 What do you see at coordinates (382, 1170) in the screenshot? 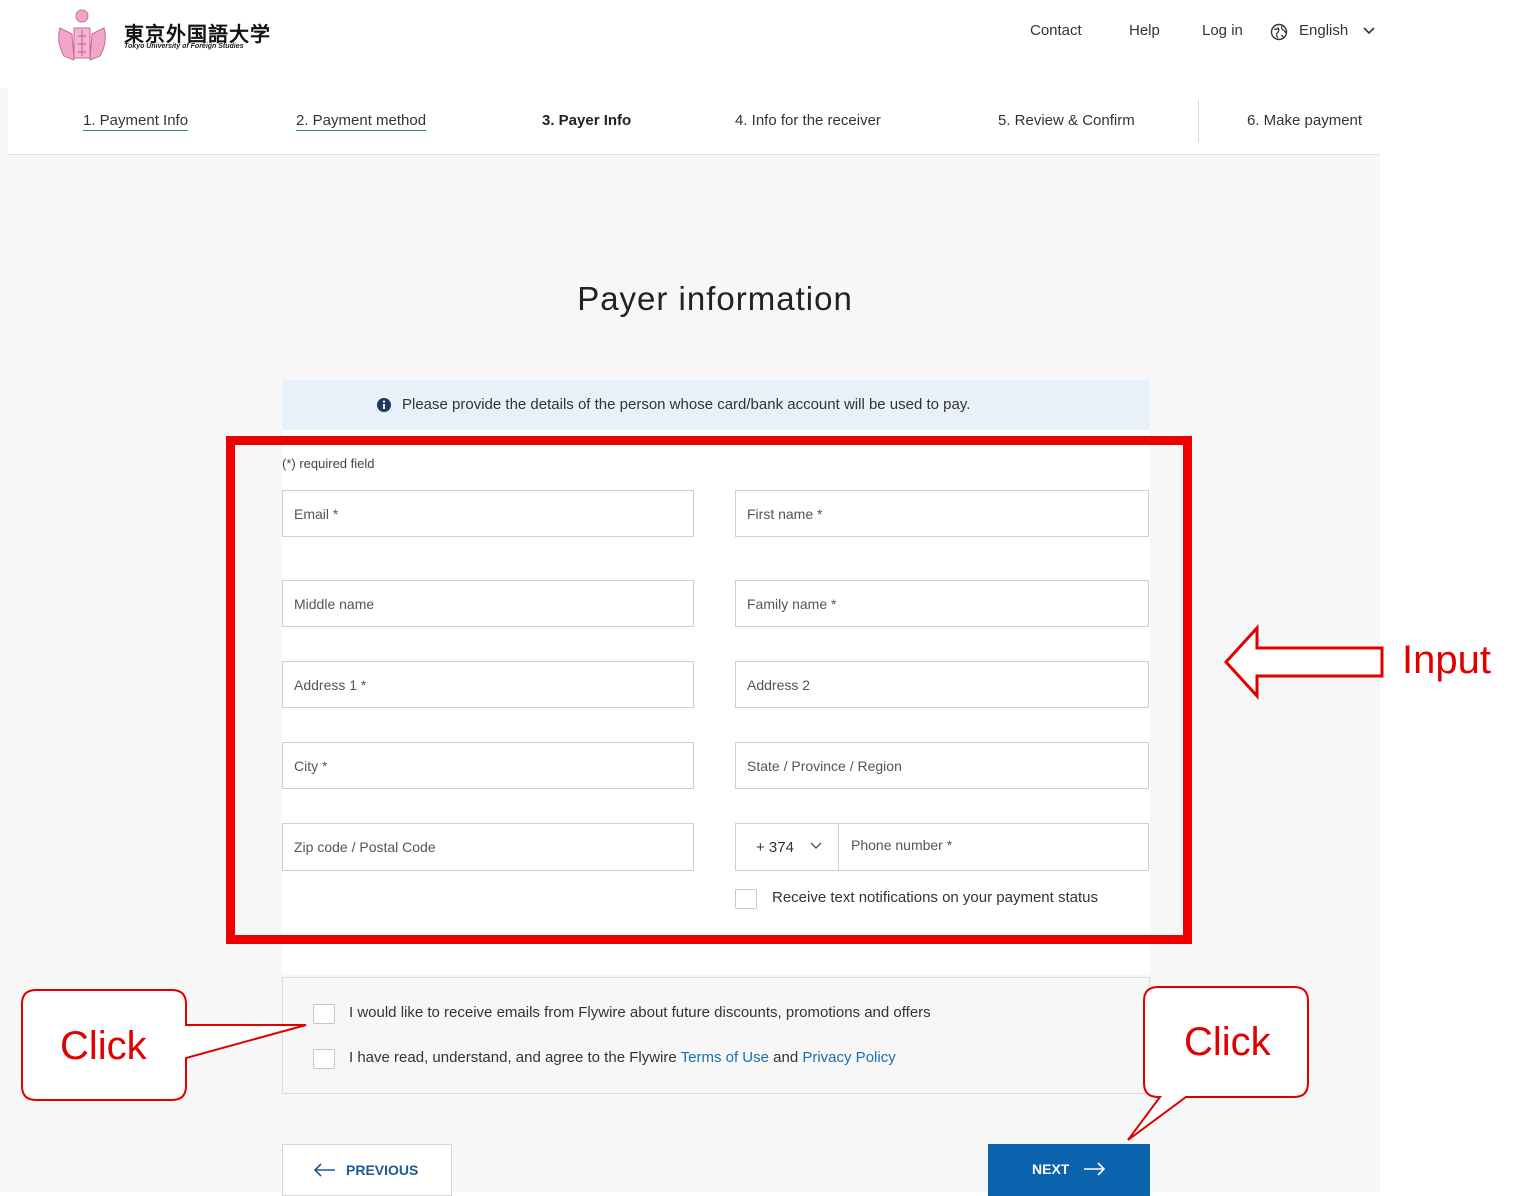
I see `previous-button-label: PREVIOUS` at bounding box center [382, 1170].